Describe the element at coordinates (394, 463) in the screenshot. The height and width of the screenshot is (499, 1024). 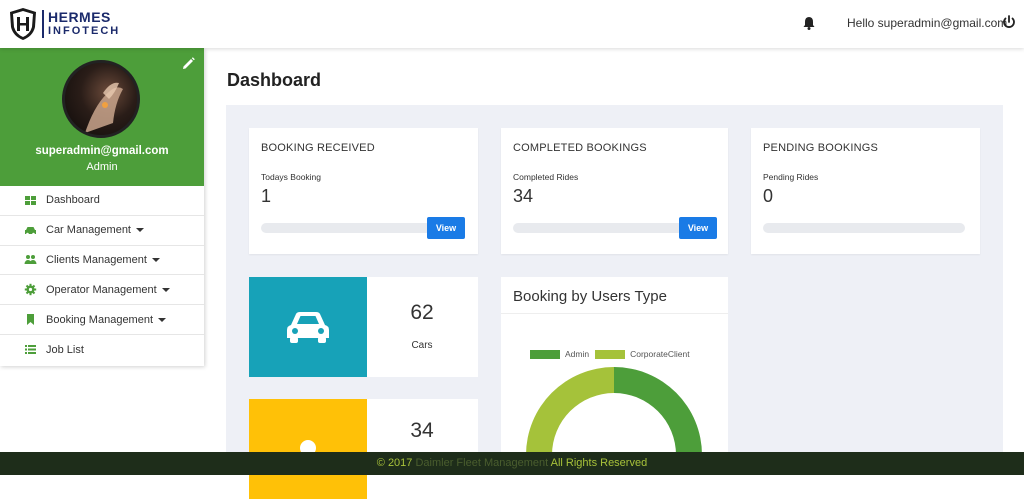
I see `footer-copyright: © 2017` at that location.